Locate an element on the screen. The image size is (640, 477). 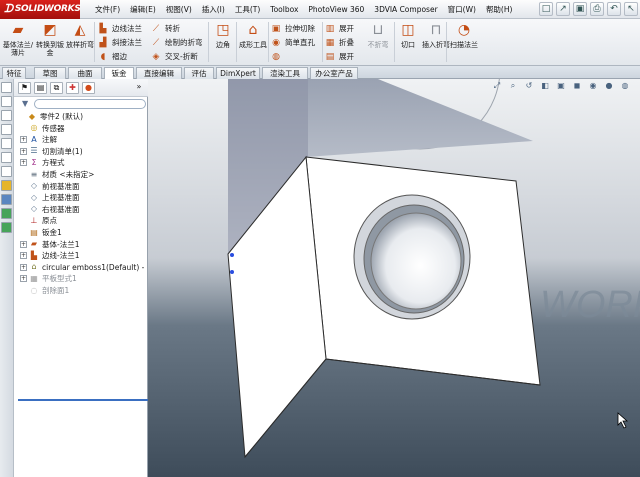
new-document-icon: □ is located at coordinates (546, 9).